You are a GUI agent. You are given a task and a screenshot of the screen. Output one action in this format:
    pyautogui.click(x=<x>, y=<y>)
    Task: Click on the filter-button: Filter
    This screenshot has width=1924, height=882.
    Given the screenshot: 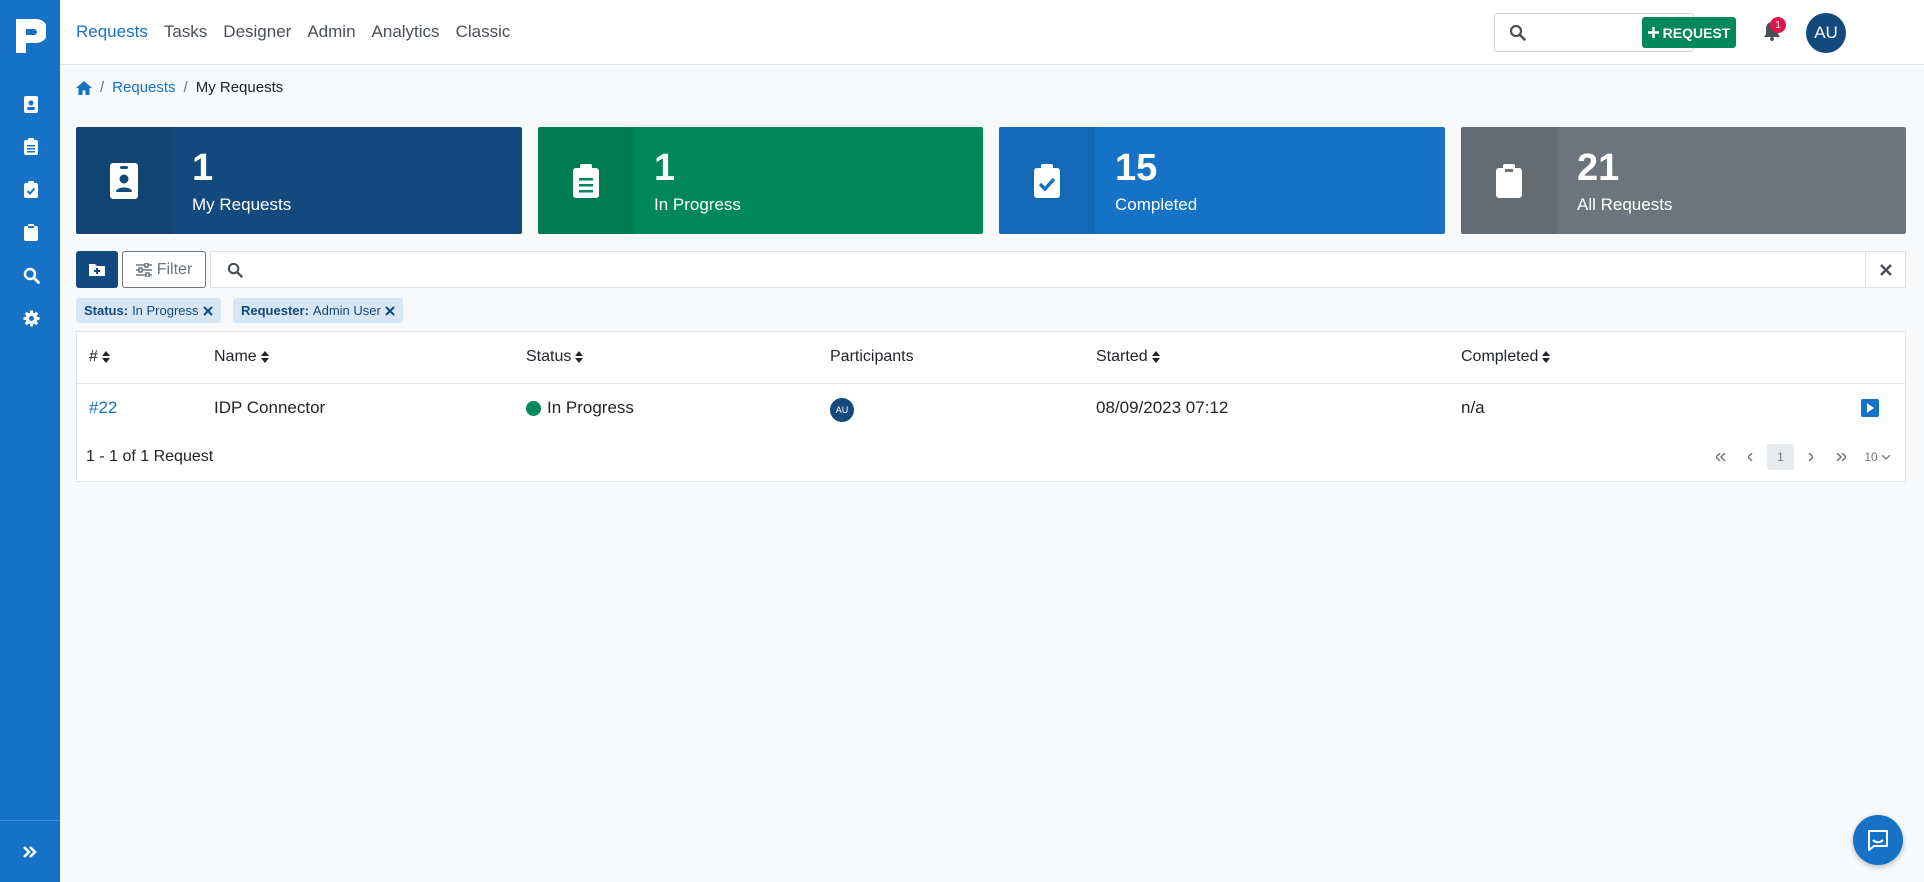 What is the action you would take?
    pyautogui.click(x=164, y=269)
    